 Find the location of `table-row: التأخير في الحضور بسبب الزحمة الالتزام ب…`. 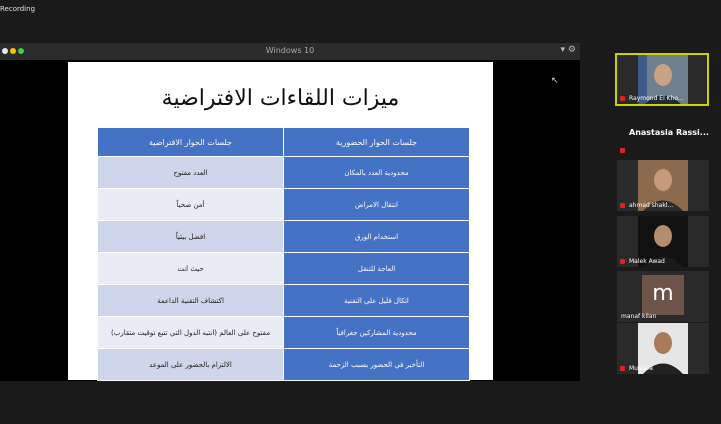

table-row: التأخير في الحضور بسبب الزحمة الالتزام ب… is located at coordinates (283, 364).